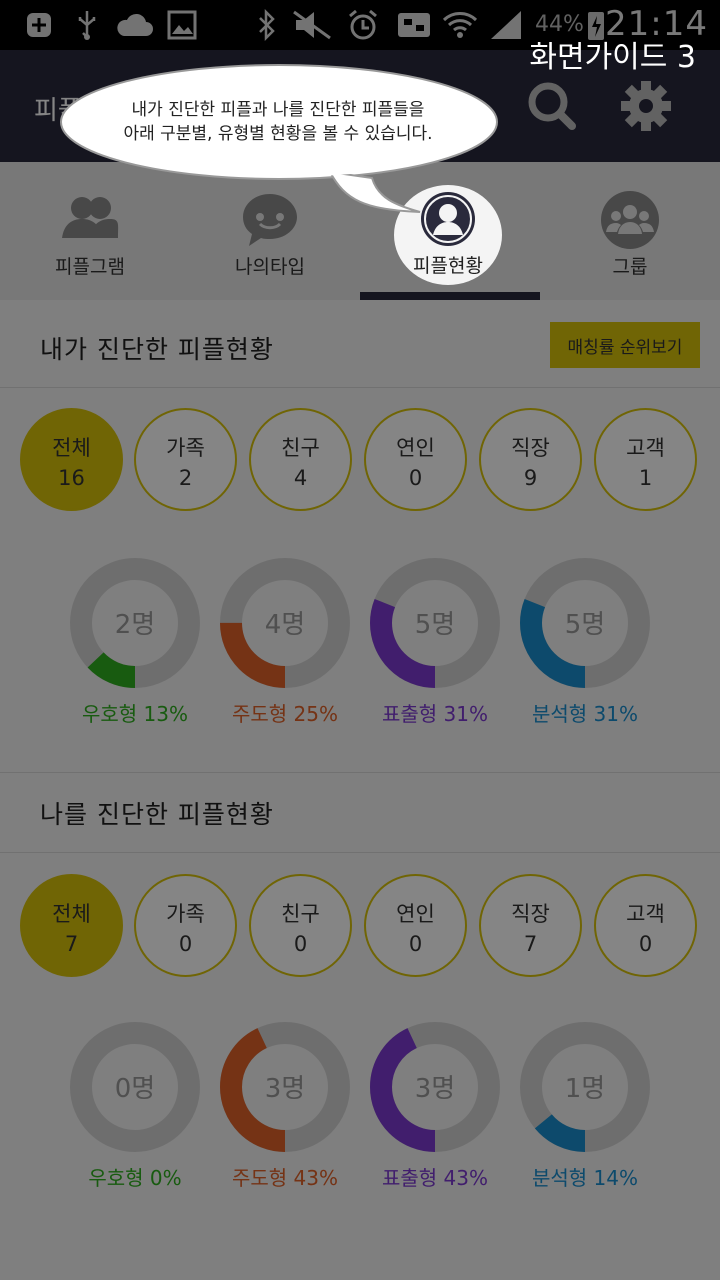 Image resolution: width=720 pixels, height=1280 pixels. I want to click on type-count: 2명, so click(135, 625).